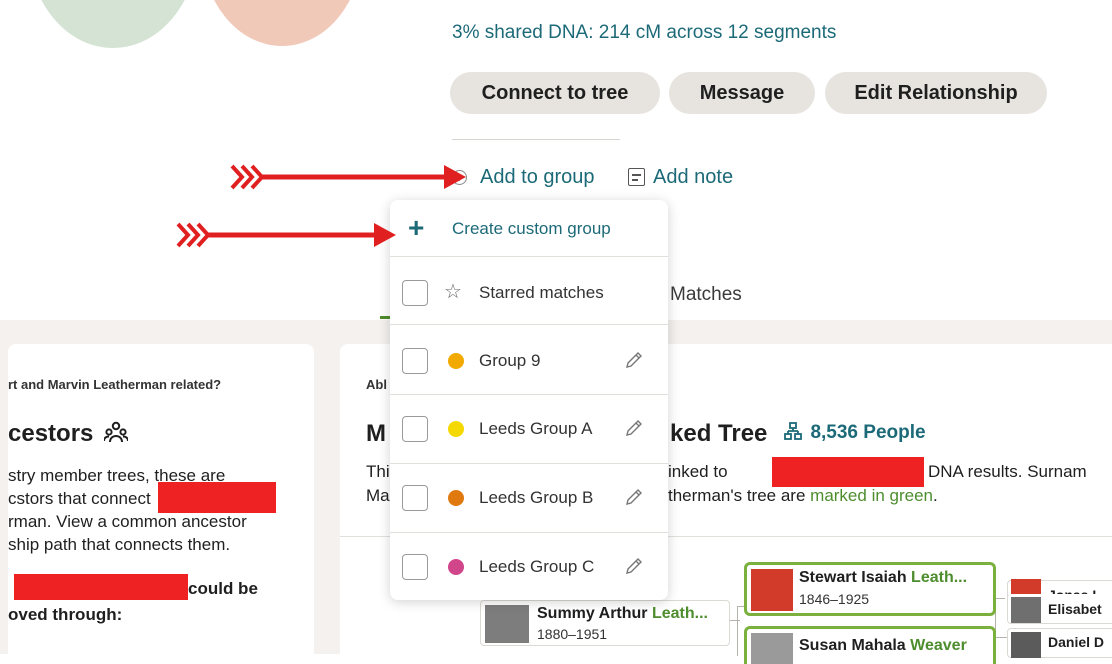 The height and width of the screenshot is (664, 1112). Describe the element at coordinates (79, 498) in the screenshot. I see `body-line-2: cstors that connect` at that location.